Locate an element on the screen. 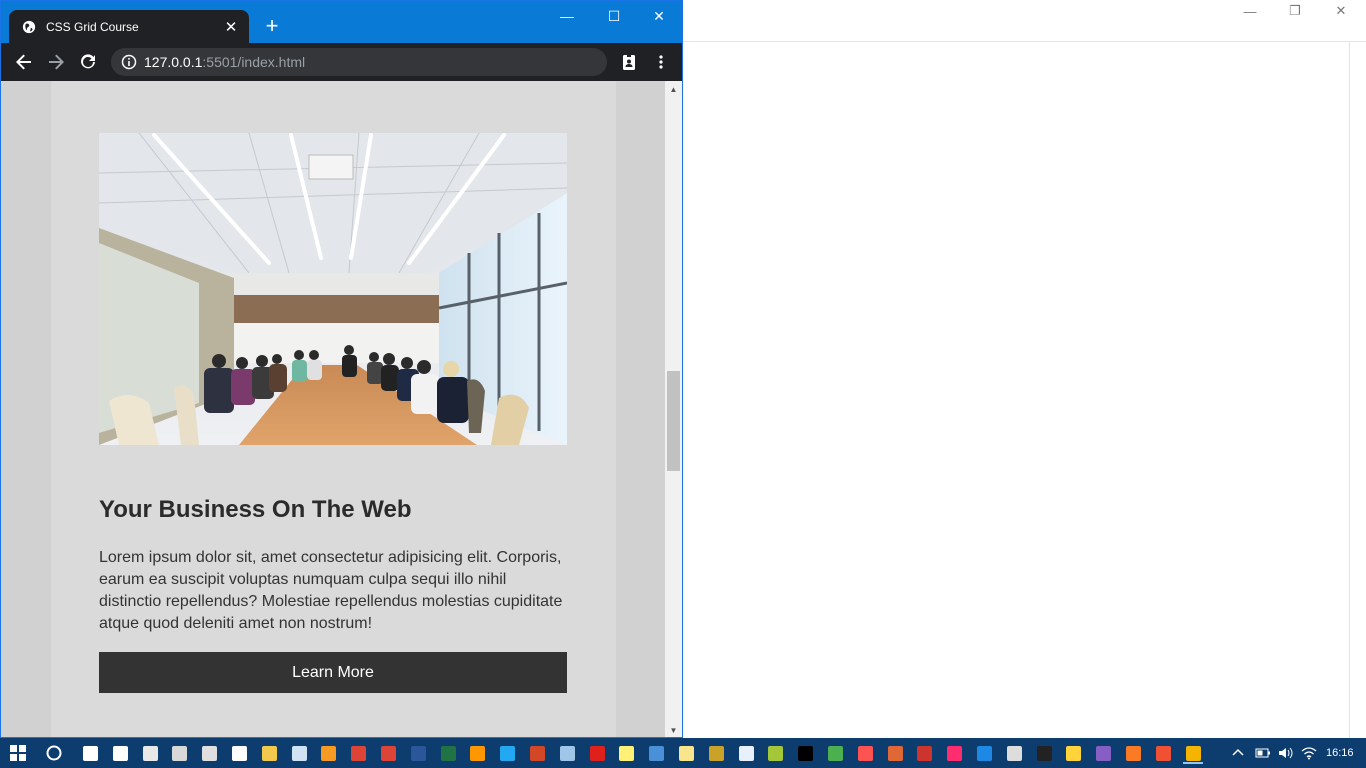 The width and height of the screenshot is (1366, 768). task-view-glyph is located at coordinates (90, 753).